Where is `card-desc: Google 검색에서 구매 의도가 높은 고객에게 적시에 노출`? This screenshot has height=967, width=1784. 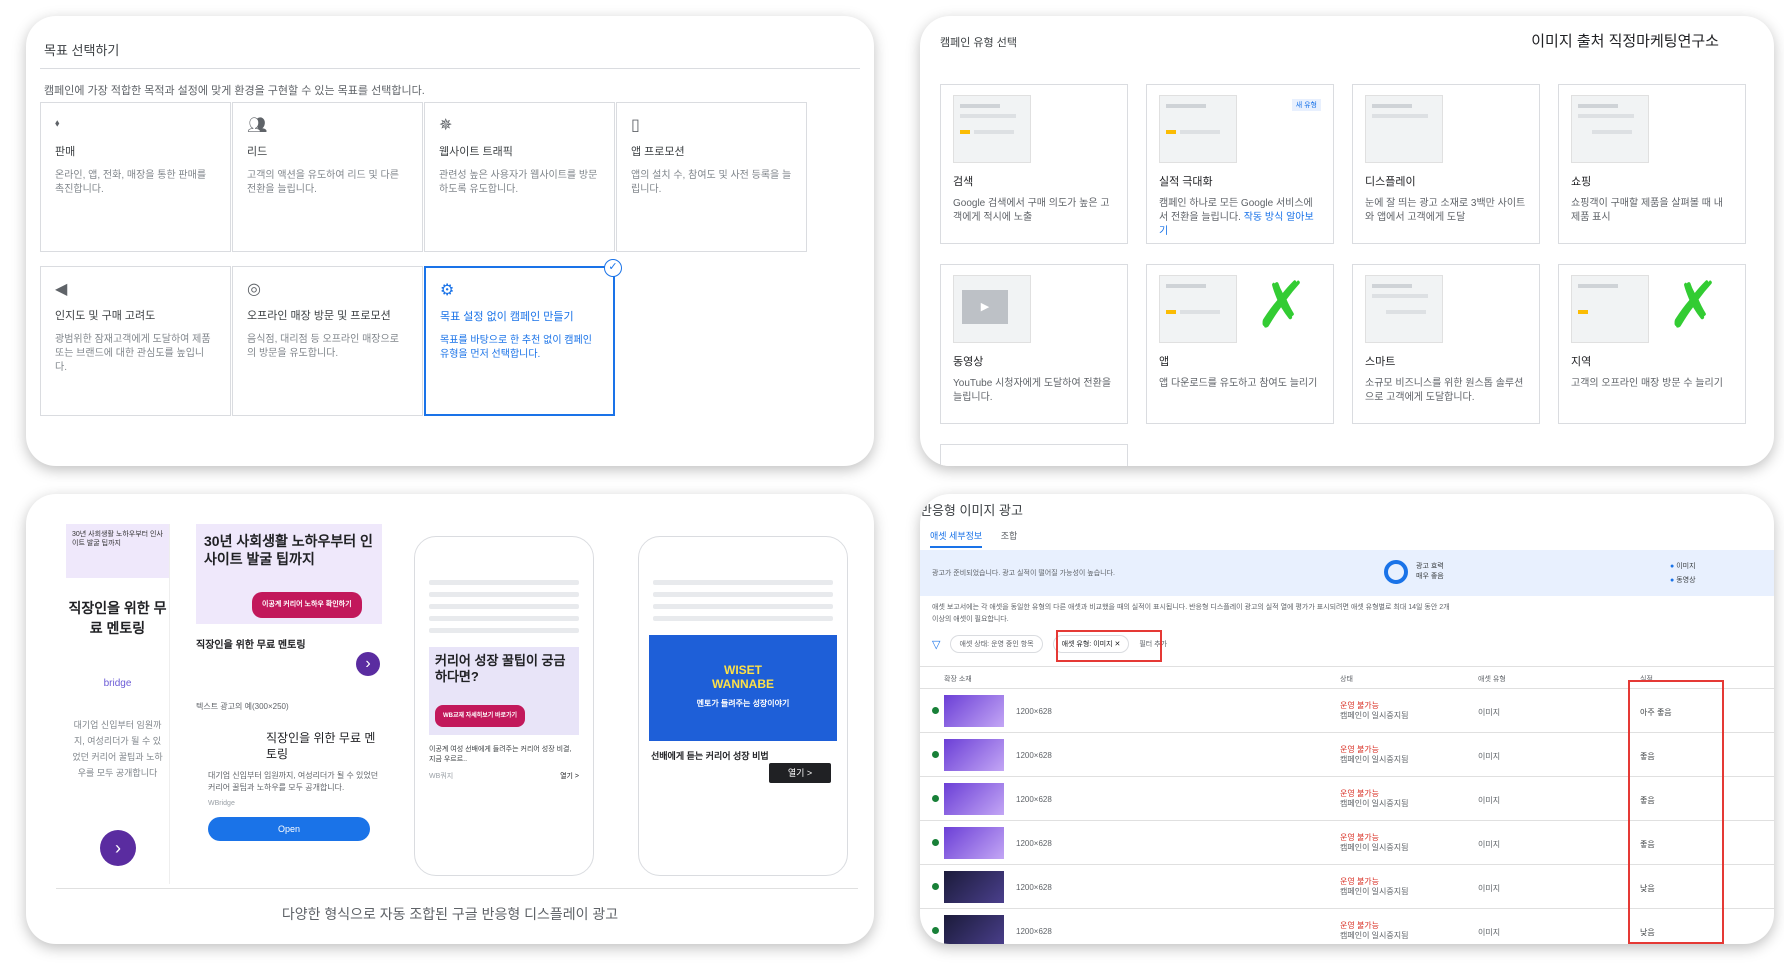 card-desc: Google 검색에서 구매 의도가 높은 고객에게 적시에 노출 is located at coordinates (1031, 210).